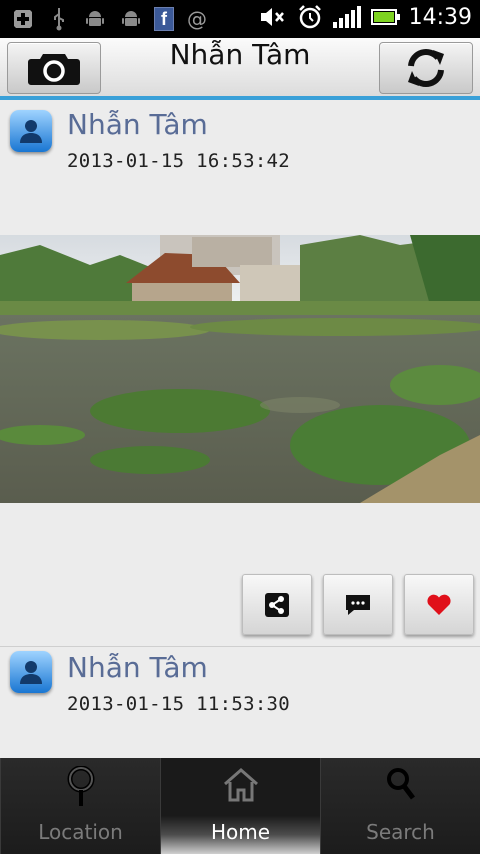  I want to click on battery-icon, so click(385, 17).